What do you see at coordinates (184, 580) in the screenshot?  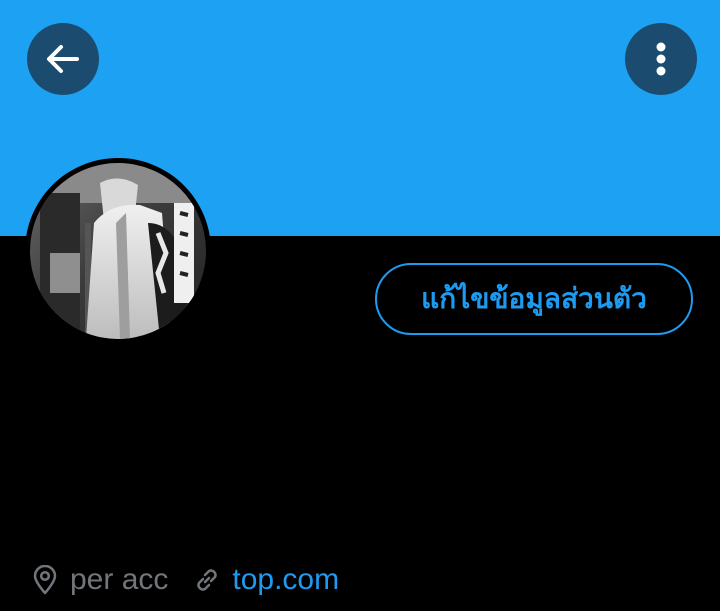 I see `profile-meta: per acc top.com` at bounding box center [184, 580].